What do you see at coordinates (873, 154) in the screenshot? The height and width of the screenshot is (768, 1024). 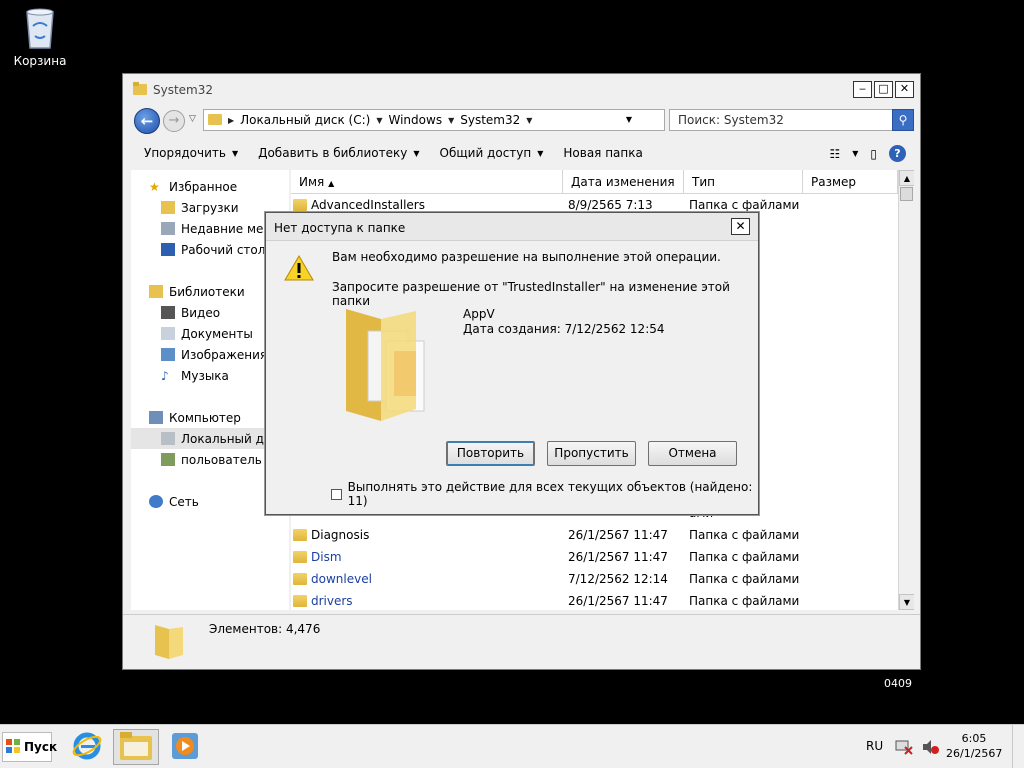 I see `preview-pane-icon: ▯` at bounding box center [873, 154].